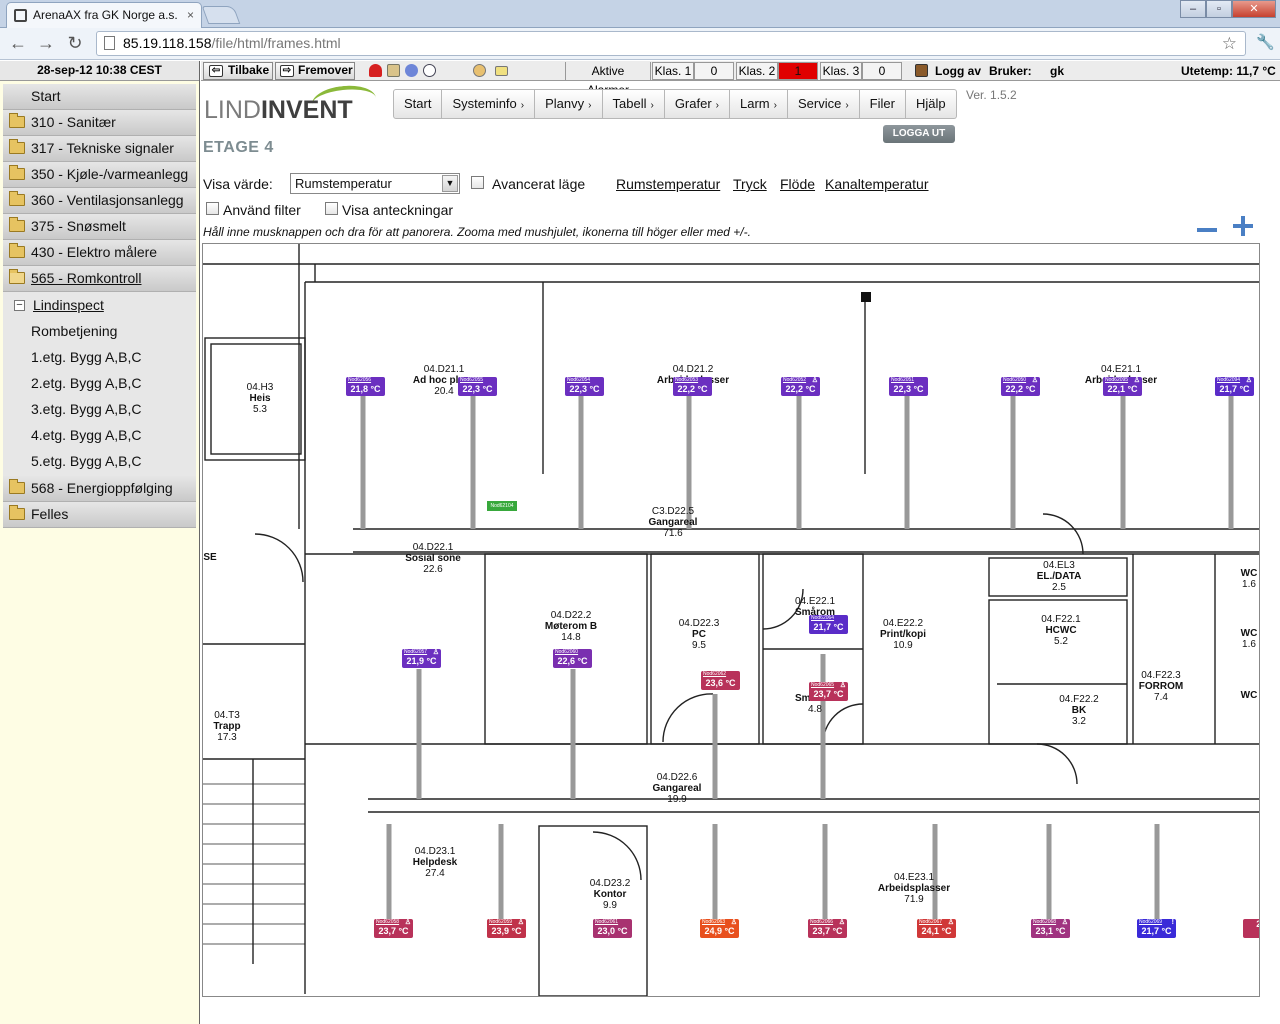  I want to click on green-node-badge: Nod62104, so click(502, 506).